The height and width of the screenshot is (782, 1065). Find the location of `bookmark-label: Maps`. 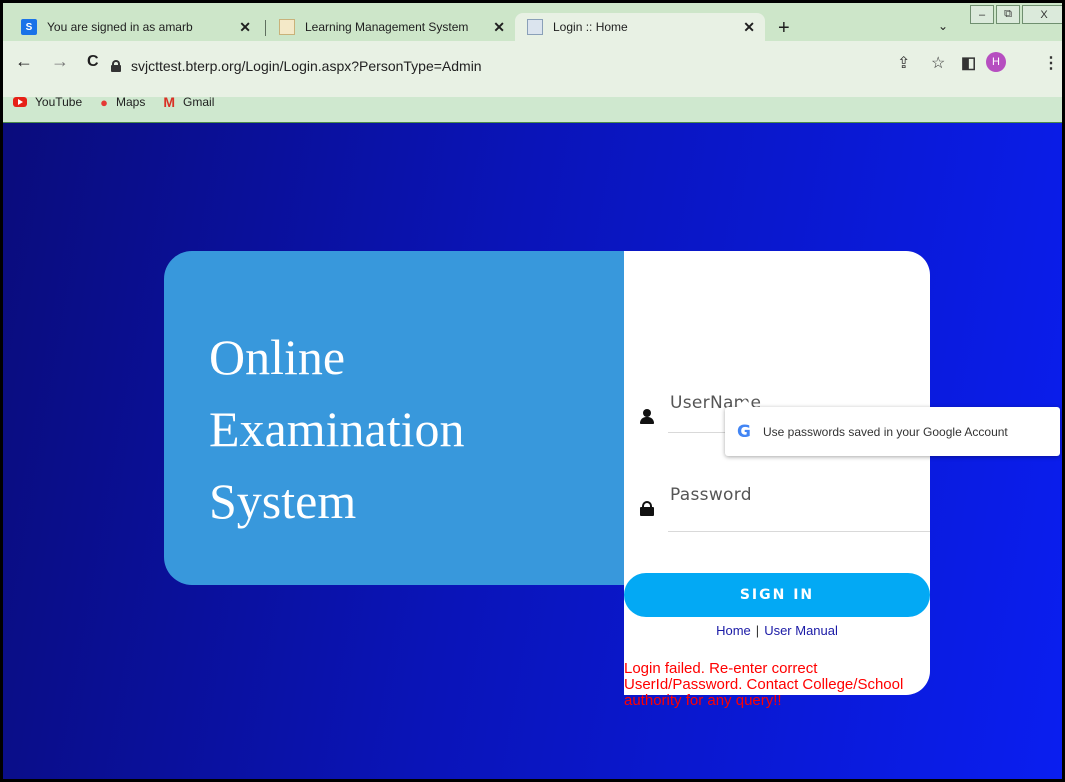

bookmark-label: Maps is located at coordinates (131, 102).